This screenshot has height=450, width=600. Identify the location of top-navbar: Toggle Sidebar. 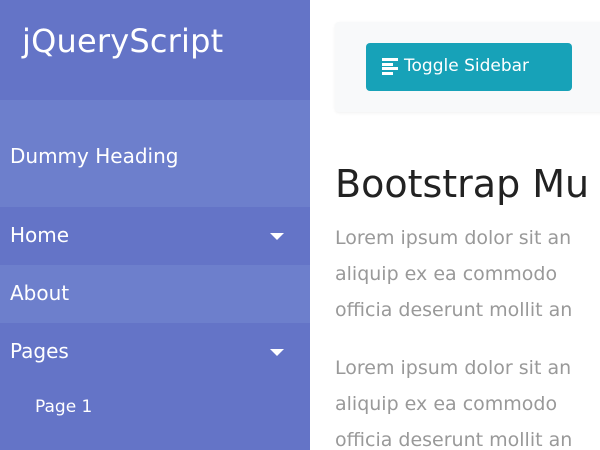
(467, 67).